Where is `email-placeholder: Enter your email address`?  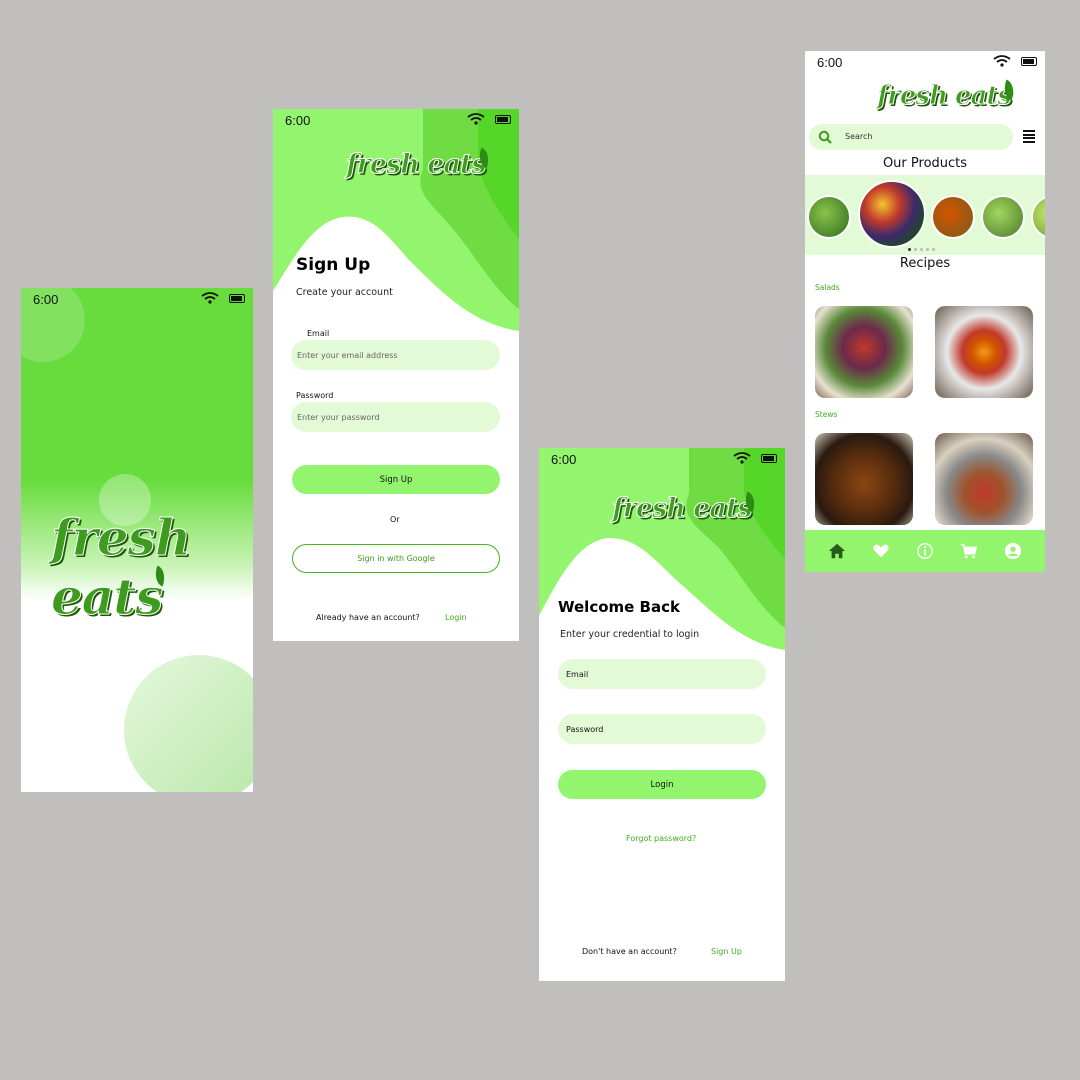 email-placeholder: Enter your email address is located at coordinates (347, 355).